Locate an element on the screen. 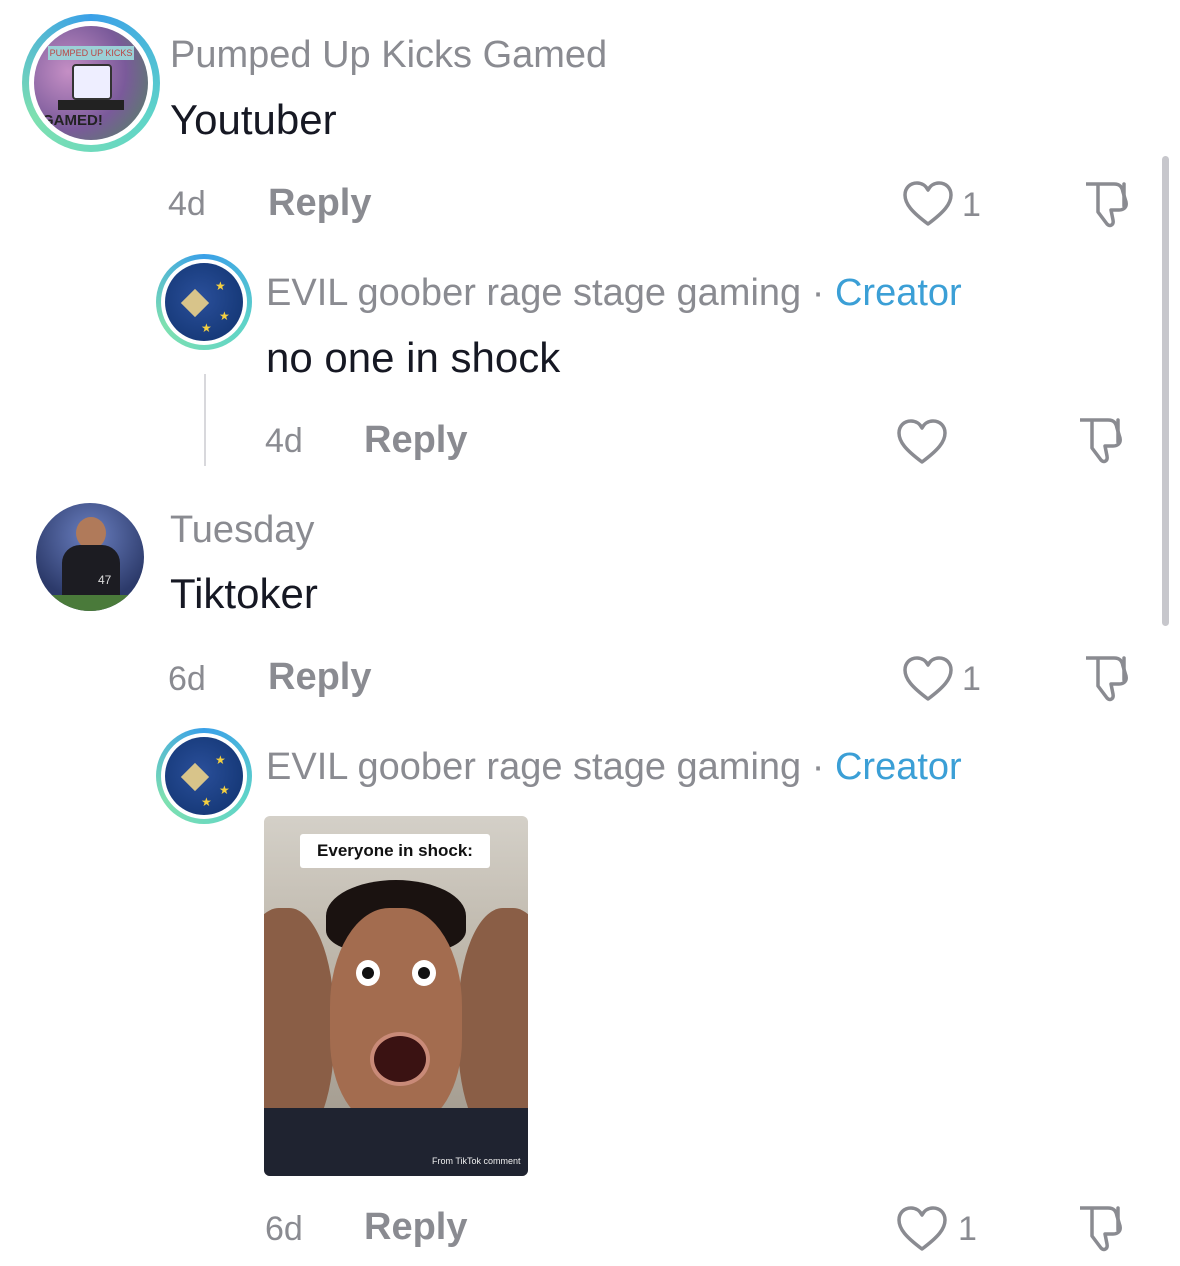 Image resolution: width=1180 pixels, height=1266 pixels. avatar-stripe is located at coordinates (91, 105).